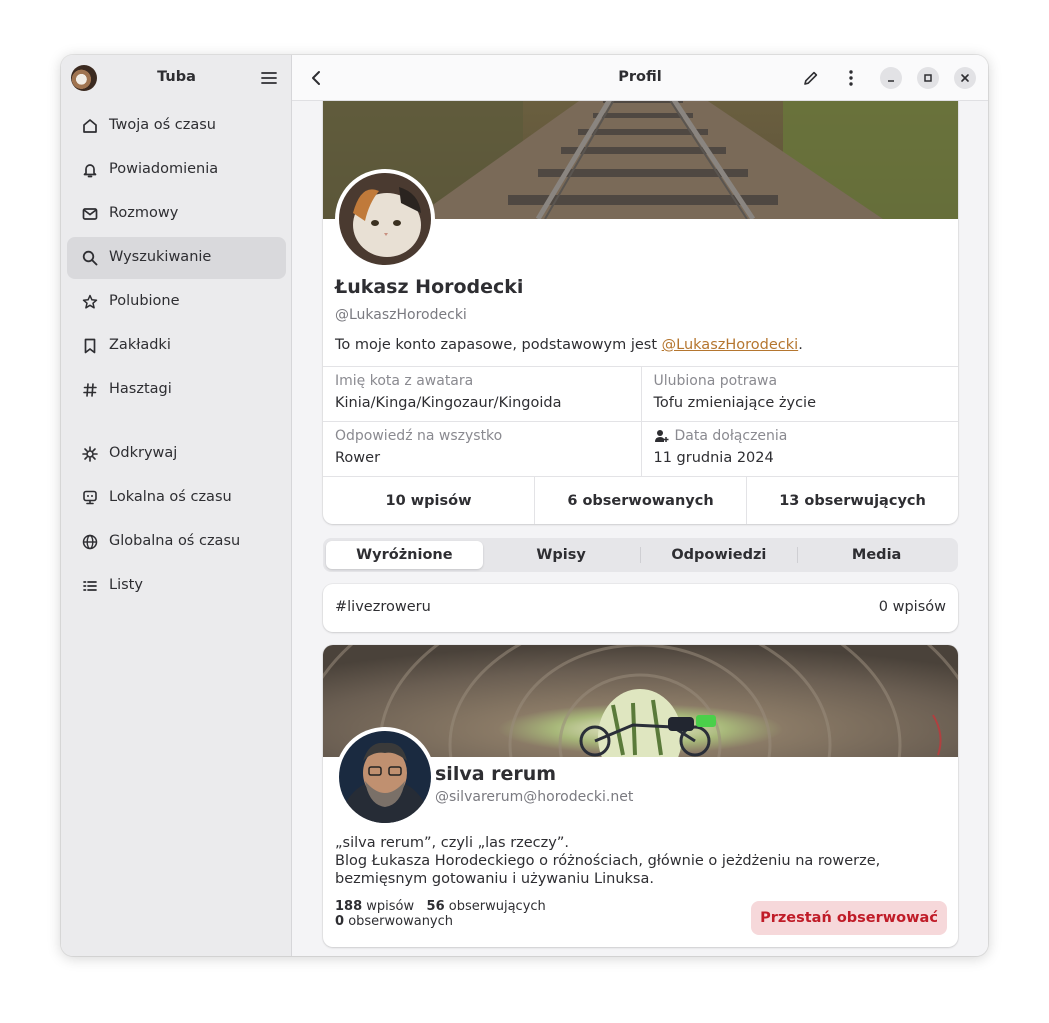 Image resolution: width=1049 pixels, height=1023 pixels. Describe the element at coordinates (90, 542) in the screenshot. I see `globe-icon` at that location.